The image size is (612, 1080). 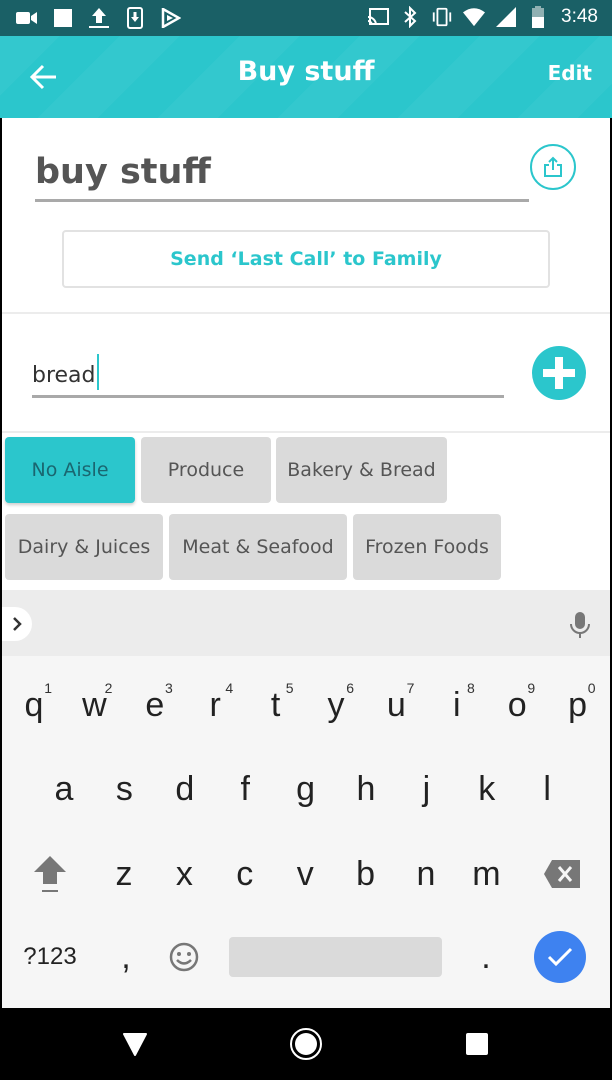 What do you see at coordinates (124, 874) in the screenshot?
I see `key-z: z` at bounding box center [124, 874].